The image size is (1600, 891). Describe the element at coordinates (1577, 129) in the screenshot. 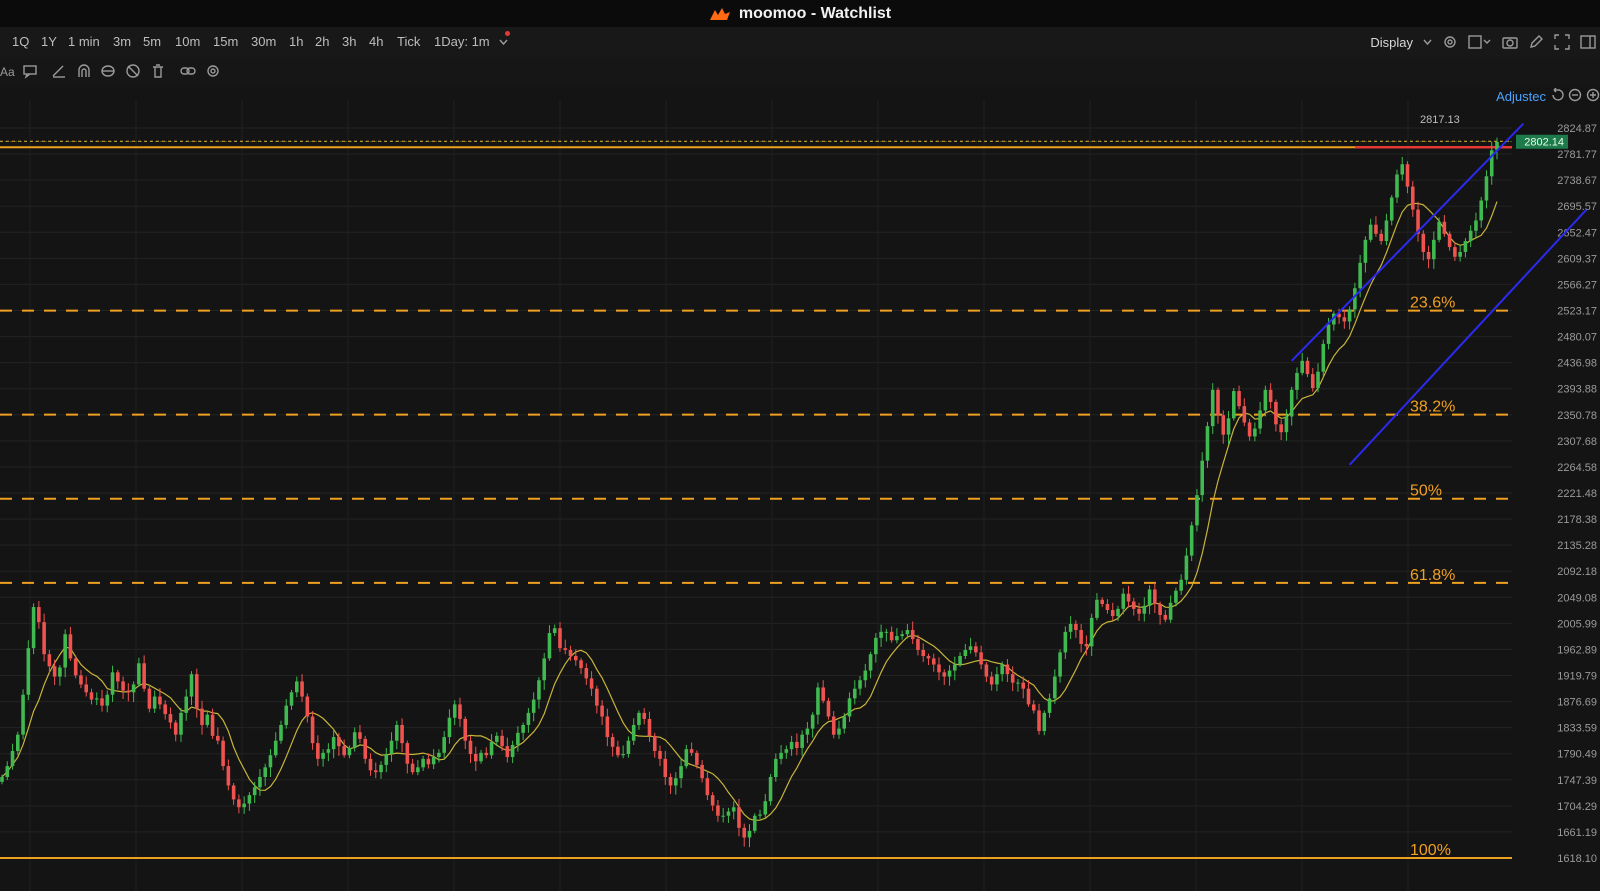

I see `y-tick-label: 2824.87` at that location.